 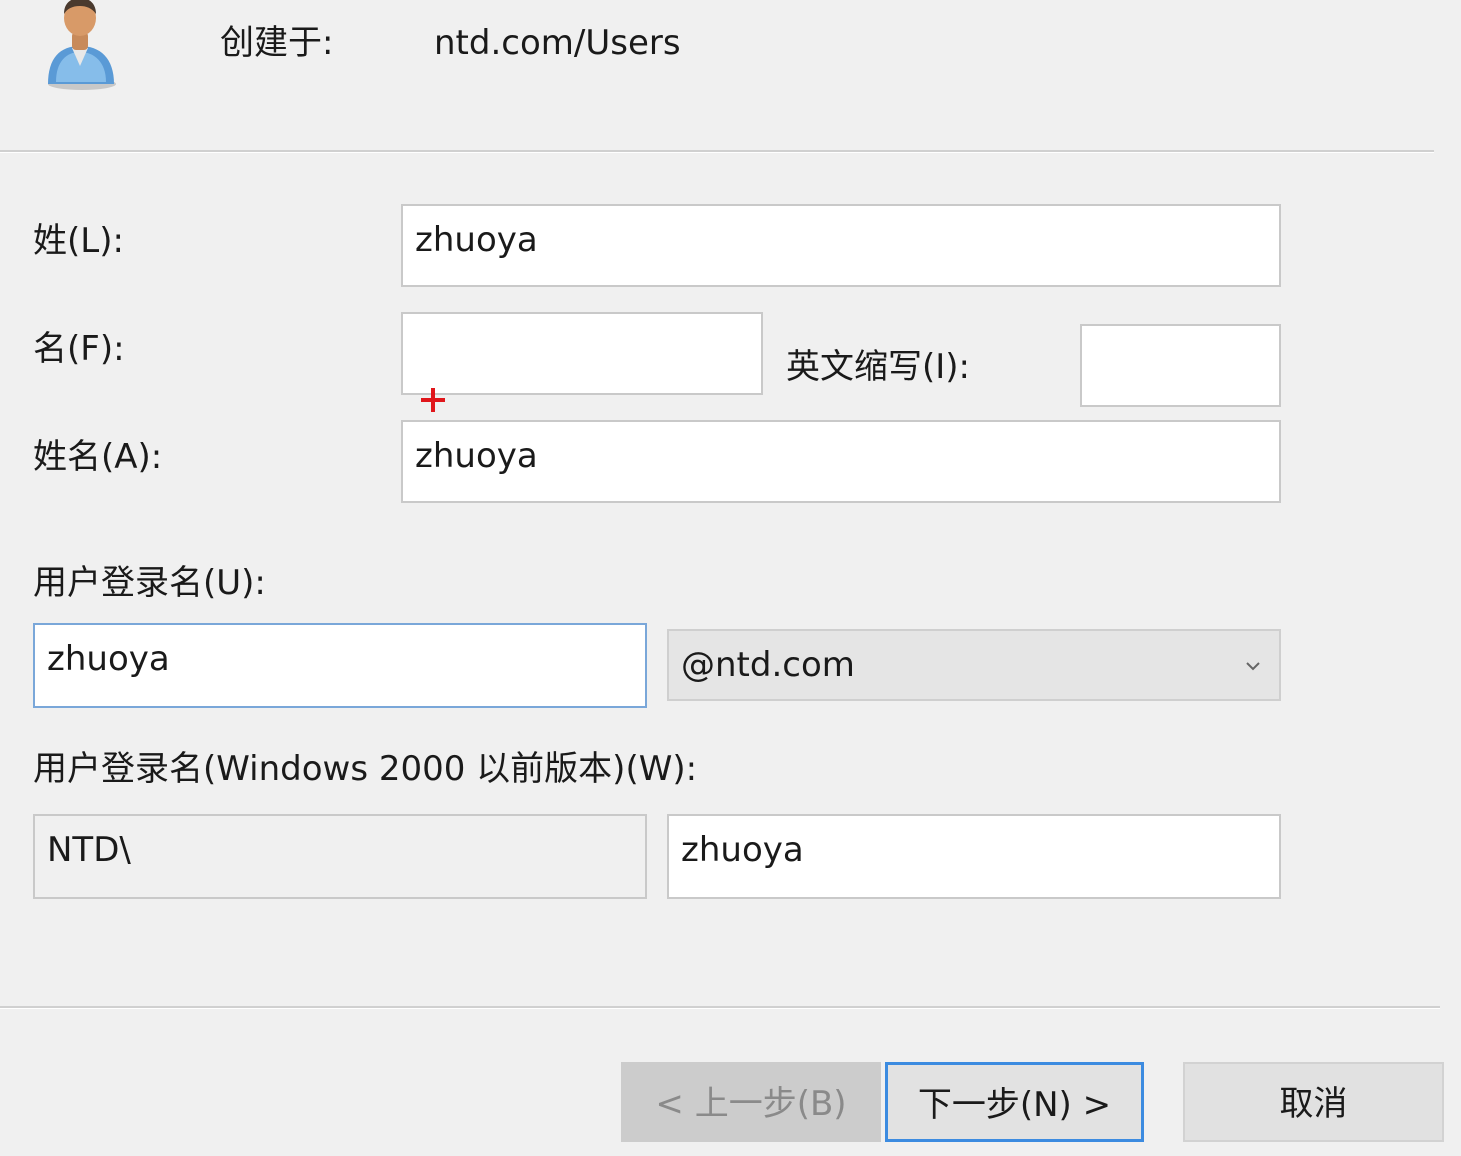 What do you see at coordinates (340, 665) in the screenshot?
I see `logon-name-field: zhuoya` at bounding box center [340, 665].